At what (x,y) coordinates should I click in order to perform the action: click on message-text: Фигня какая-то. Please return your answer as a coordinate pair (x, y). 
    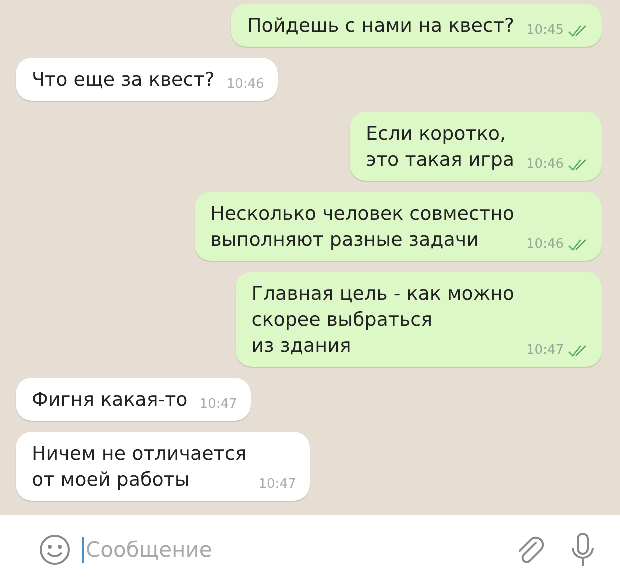
    Looking at the image, I should click on (110, 400).